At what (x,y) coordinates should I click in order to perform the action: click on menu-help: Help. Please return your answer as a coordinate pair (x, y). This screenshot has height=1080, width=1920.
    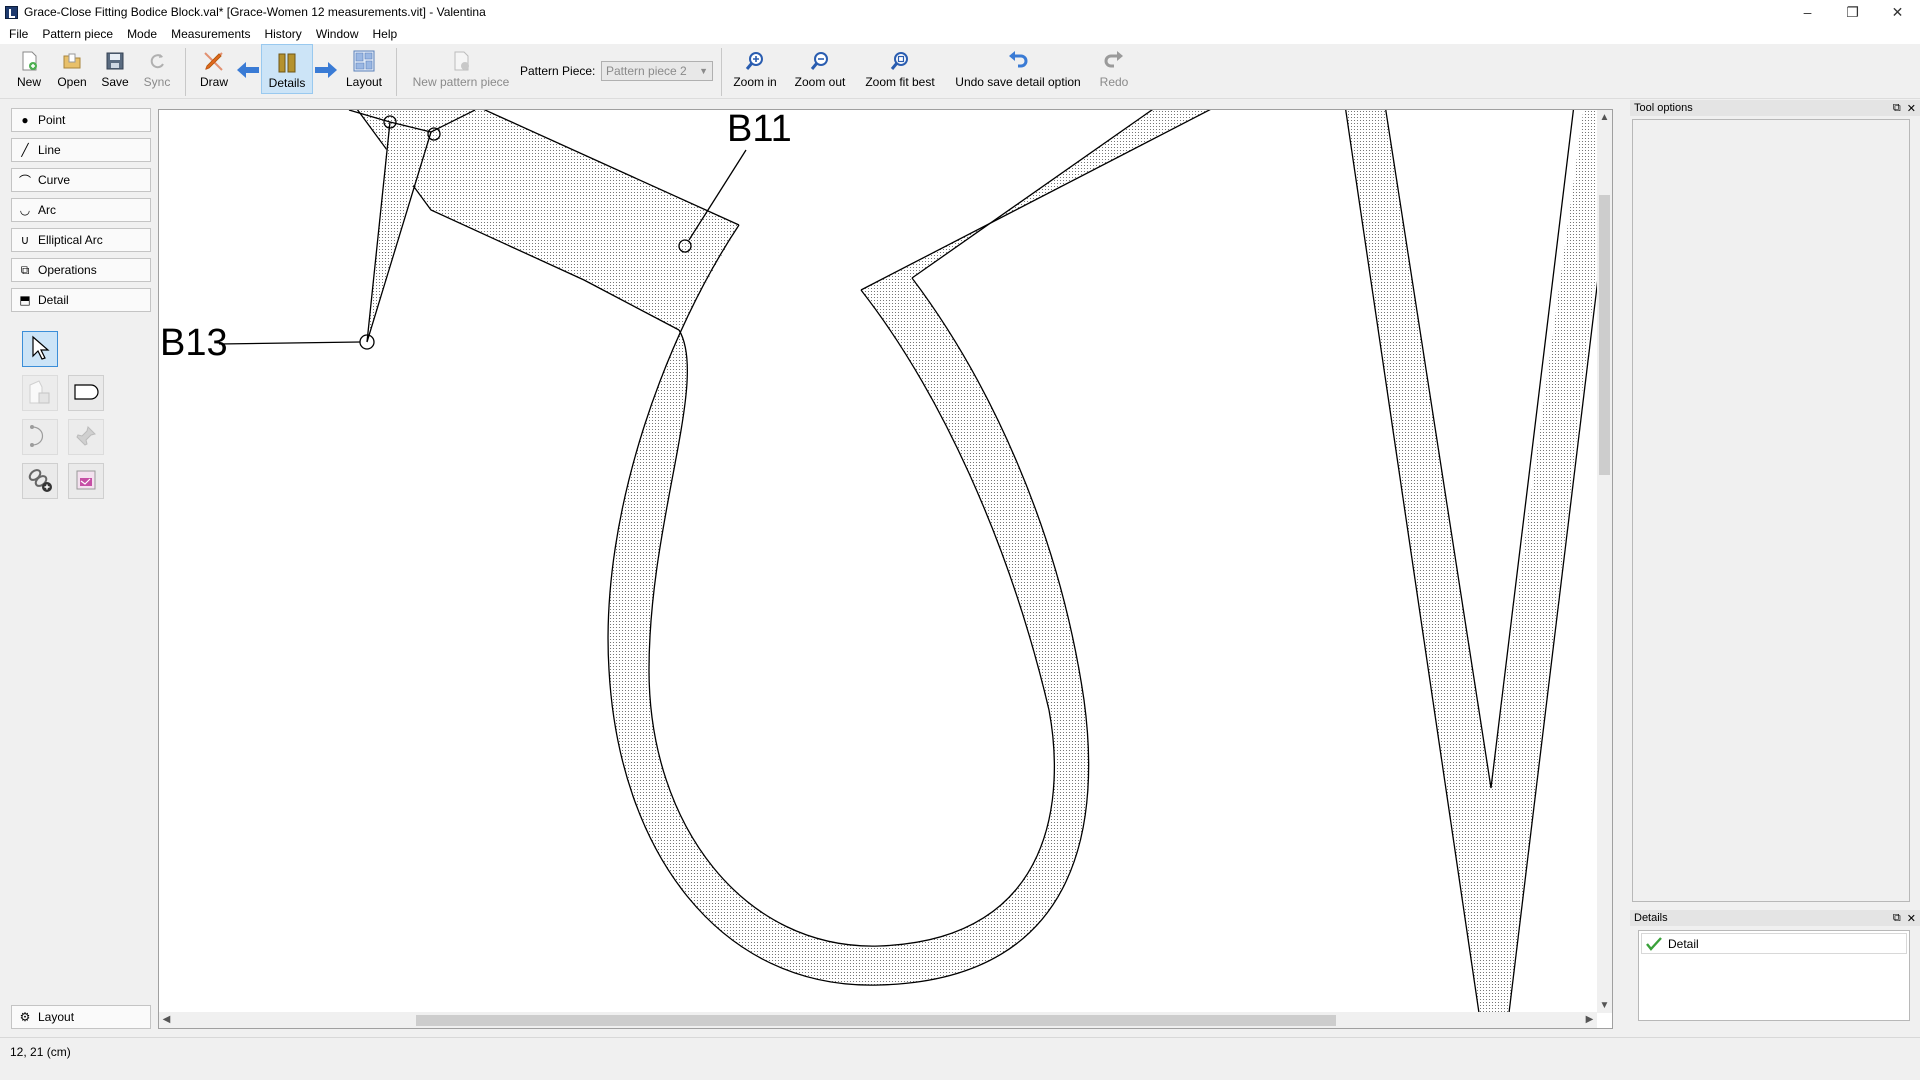
    Looking at the image, I should click on (385, 34).